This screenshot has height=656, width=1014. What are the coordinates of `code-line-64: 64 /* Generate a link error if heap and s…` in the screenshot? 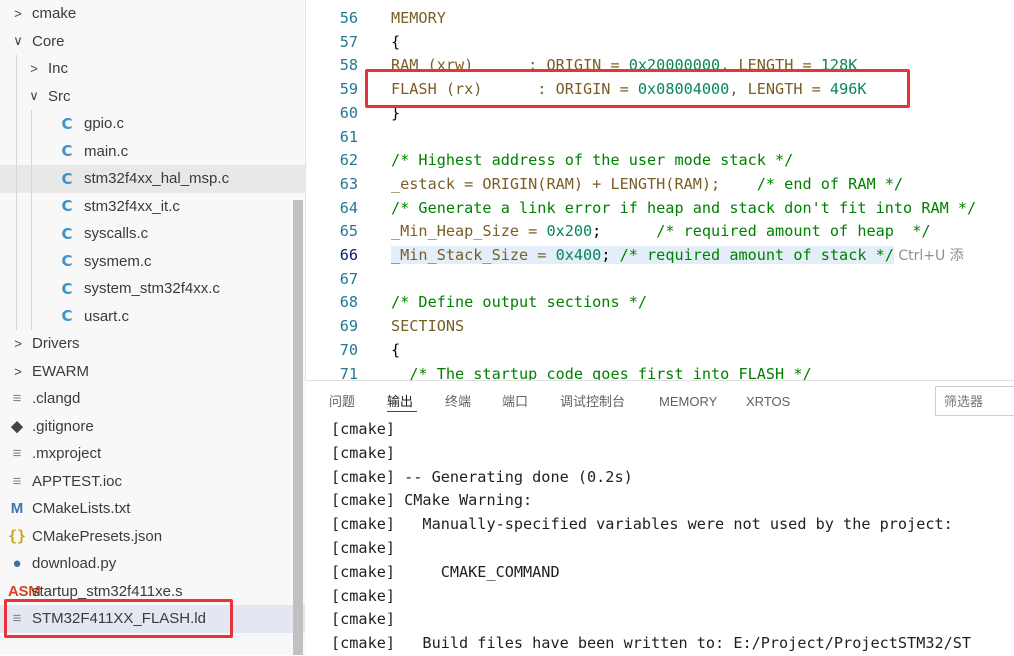 It's located at (660, 208).